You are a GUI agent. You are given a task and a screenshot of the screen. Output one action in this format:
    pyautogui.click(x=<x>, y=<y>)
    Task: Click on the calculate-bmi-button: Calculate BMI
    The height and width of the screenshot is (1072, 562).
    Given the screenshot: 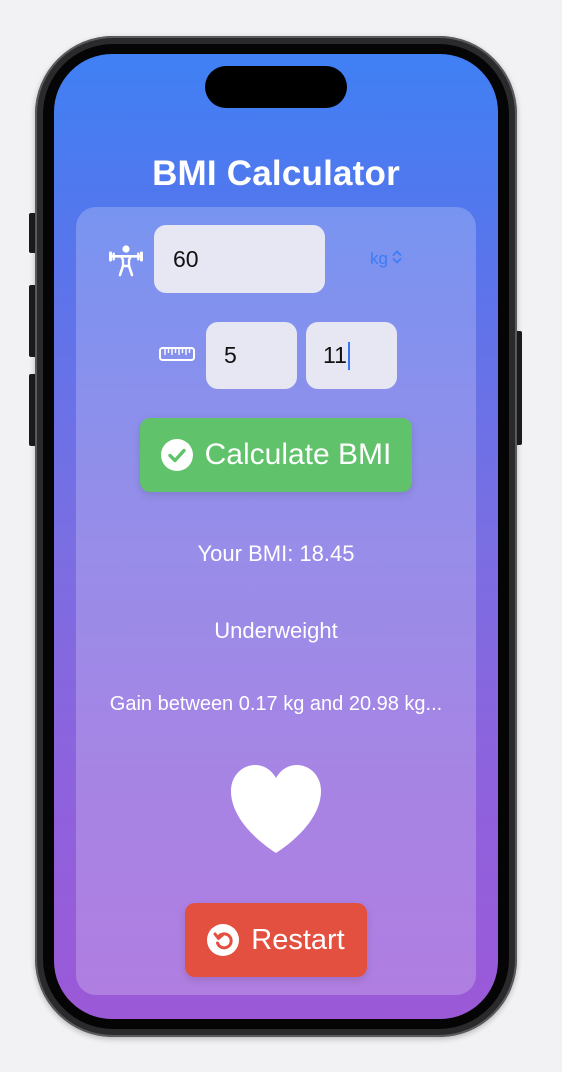 What is the action you would take?
    pyautogui.click(x=276, y=455)
    